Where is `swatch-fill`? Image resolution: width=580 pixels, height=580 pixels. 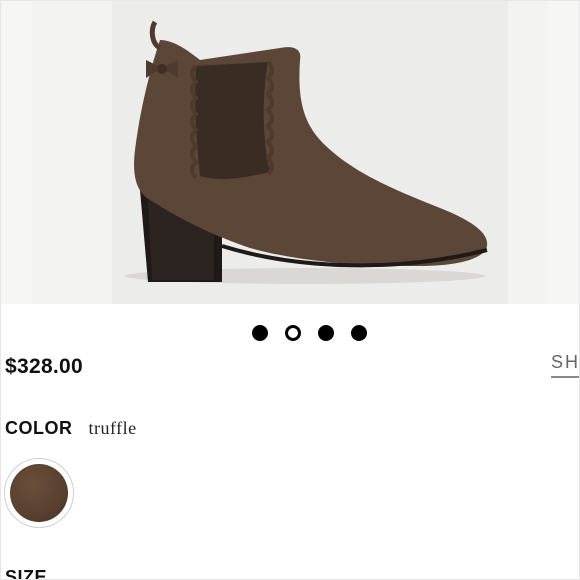 swatch-fill is located at coordinates (39, 493).